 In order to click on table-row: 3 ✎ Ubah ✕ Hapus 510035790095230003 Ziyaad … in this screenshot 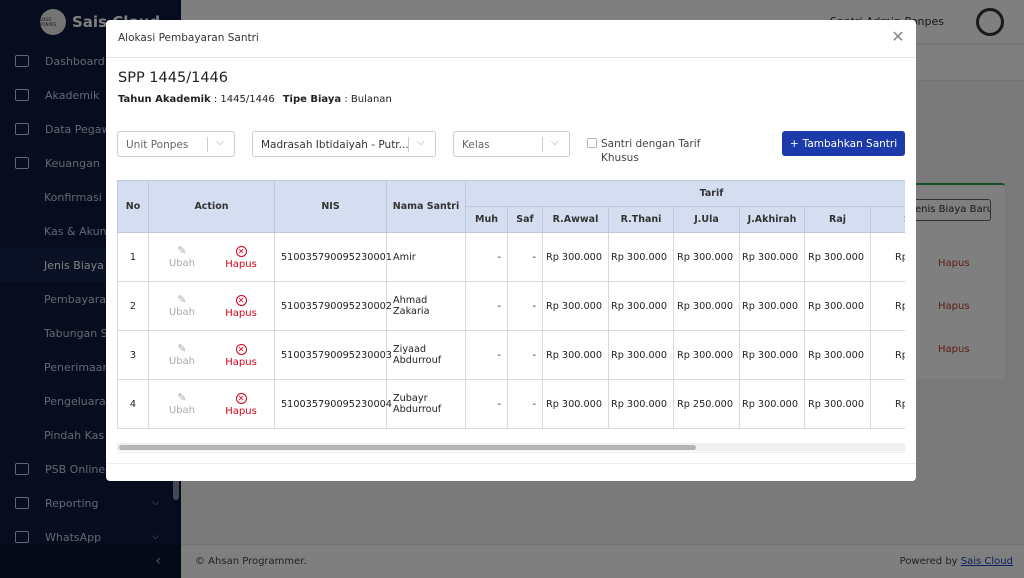, I will do `click(511, 355)`.